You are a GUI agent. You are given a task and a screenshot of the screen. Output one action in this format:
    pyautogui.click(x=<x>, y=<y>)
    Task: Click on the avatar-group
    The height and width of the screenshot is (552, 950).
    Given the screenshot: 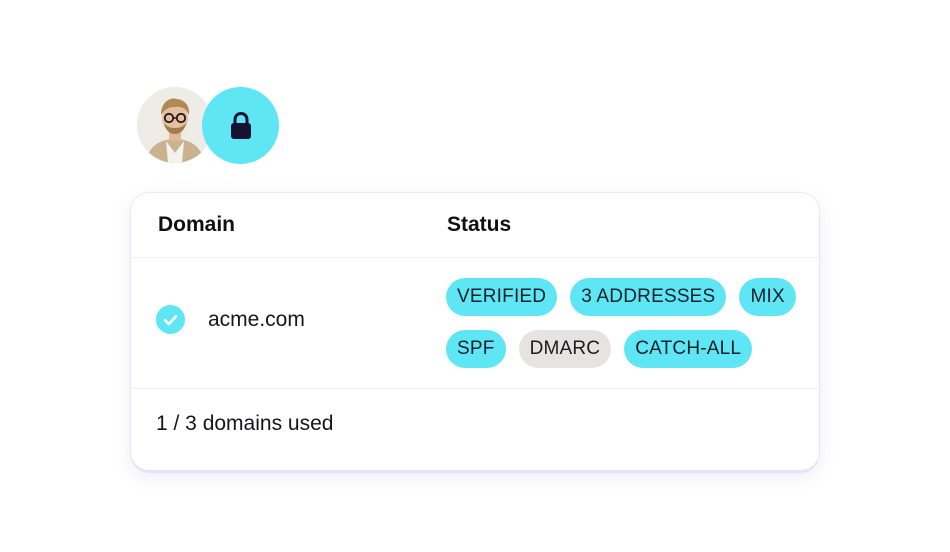 What is the action you would take?
    pyautogui.click(x=209, y=126)
    